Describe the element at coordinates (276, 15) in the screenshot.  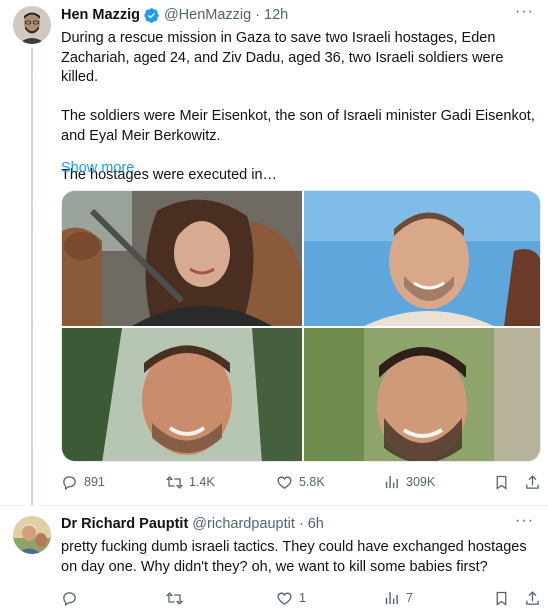
I see `timestamp: 12h` at that location.